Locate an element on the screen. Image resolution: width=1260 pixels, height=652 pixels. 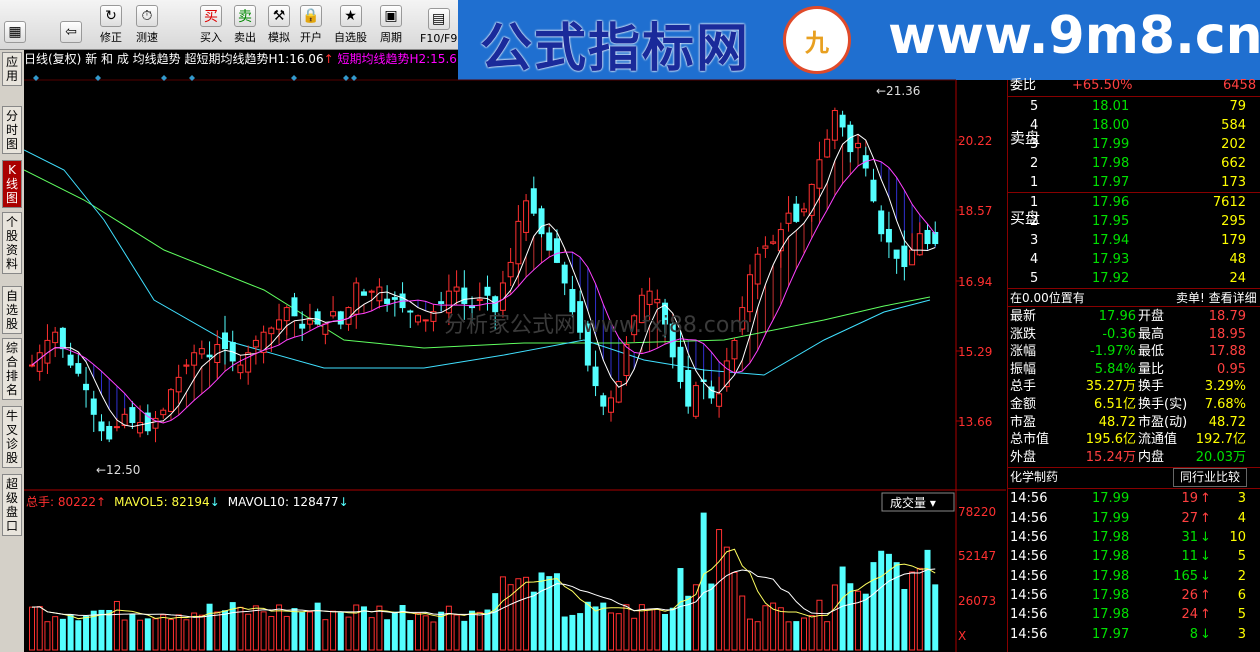
tick-volume: 19 is located at coordinates (1189, 499).